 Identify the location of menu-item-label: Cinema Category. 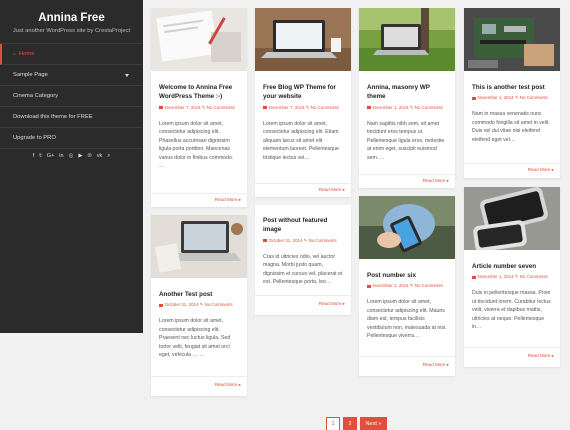
(36, 96).